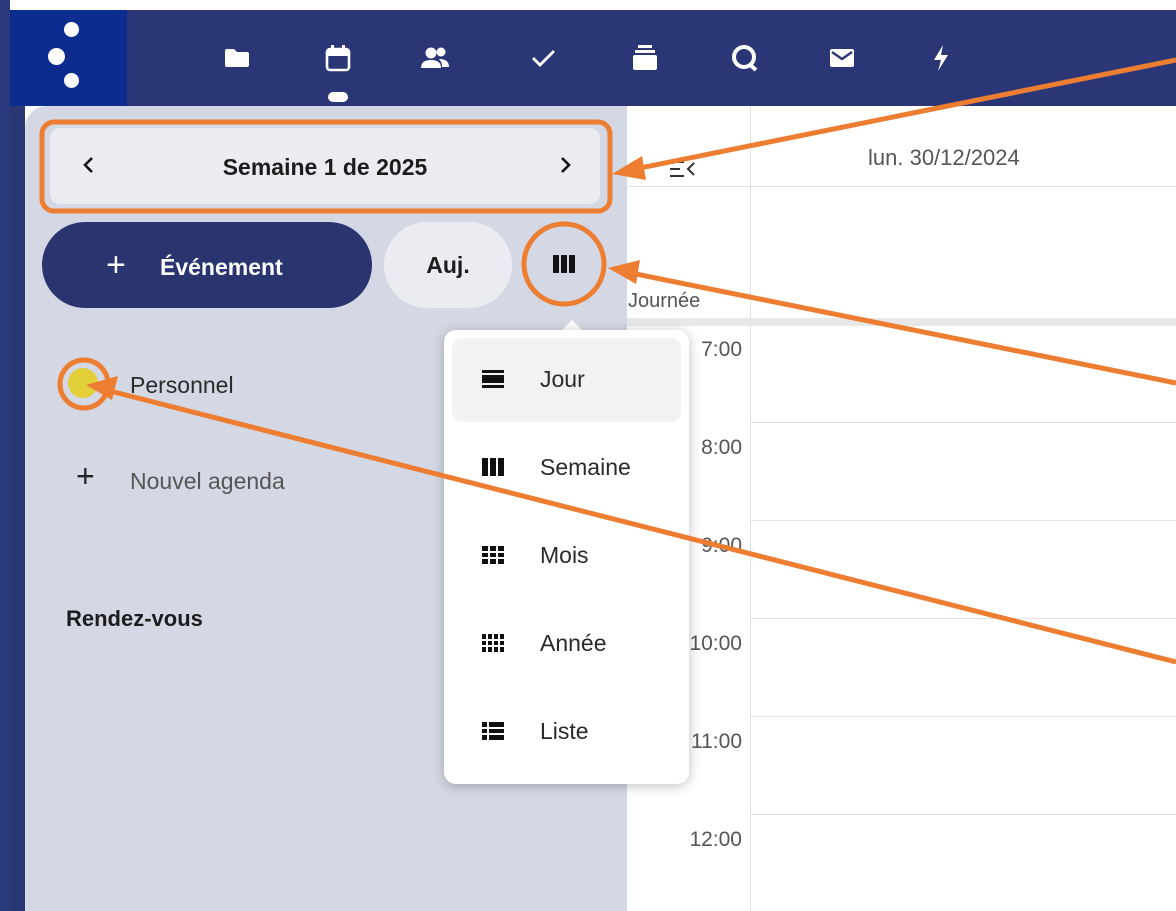  I want to click on view-menu-label: Mois, so click(564, 555).